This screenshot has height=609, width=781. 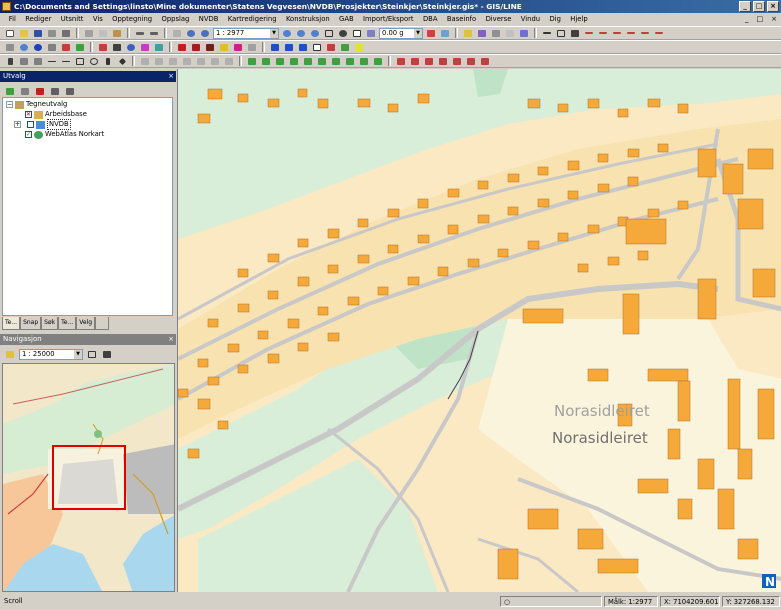 I want to click on grid-icon, so click(x=252, y=47).